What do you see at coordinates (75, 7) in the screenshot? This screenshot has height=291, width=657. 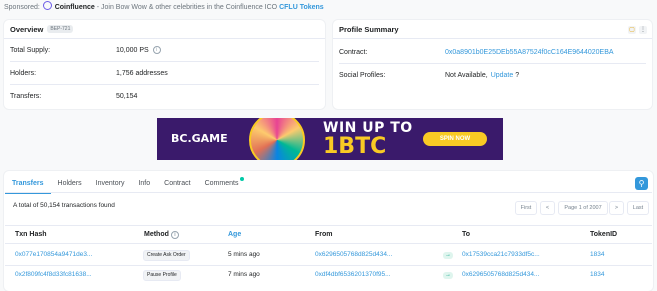 I see `sponsored-brand: Coinfluence` at bounding box center [75, 7].